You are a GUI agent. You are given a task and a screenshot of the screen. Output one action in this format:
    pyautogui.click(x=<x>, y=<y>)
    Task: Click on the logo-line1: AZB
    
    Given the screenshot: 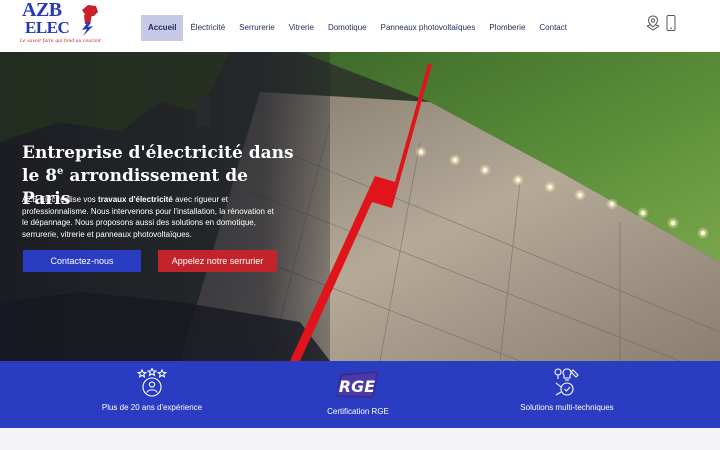 What is the action you would take?
    pyautogui.click(x=42, y=10)
    